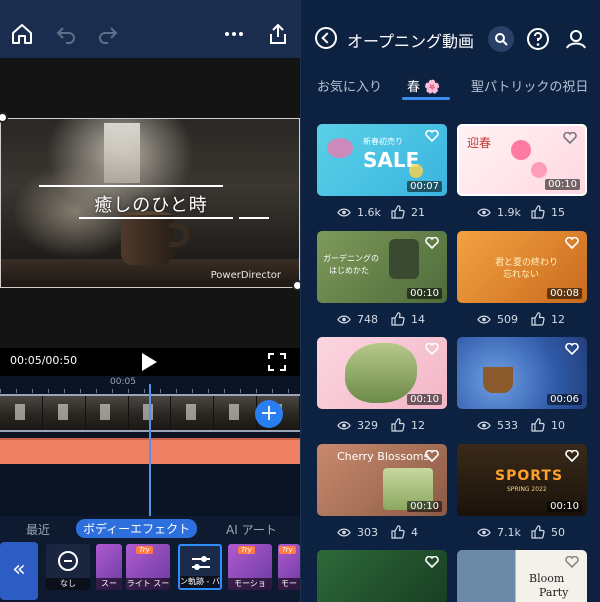 The height and width of the screenshot is (602, 600). Describe the element at coordinates (529, 85) in the screenshot. I see `tab-st-patricks-day: 聖パトリックの祝日` at that location.